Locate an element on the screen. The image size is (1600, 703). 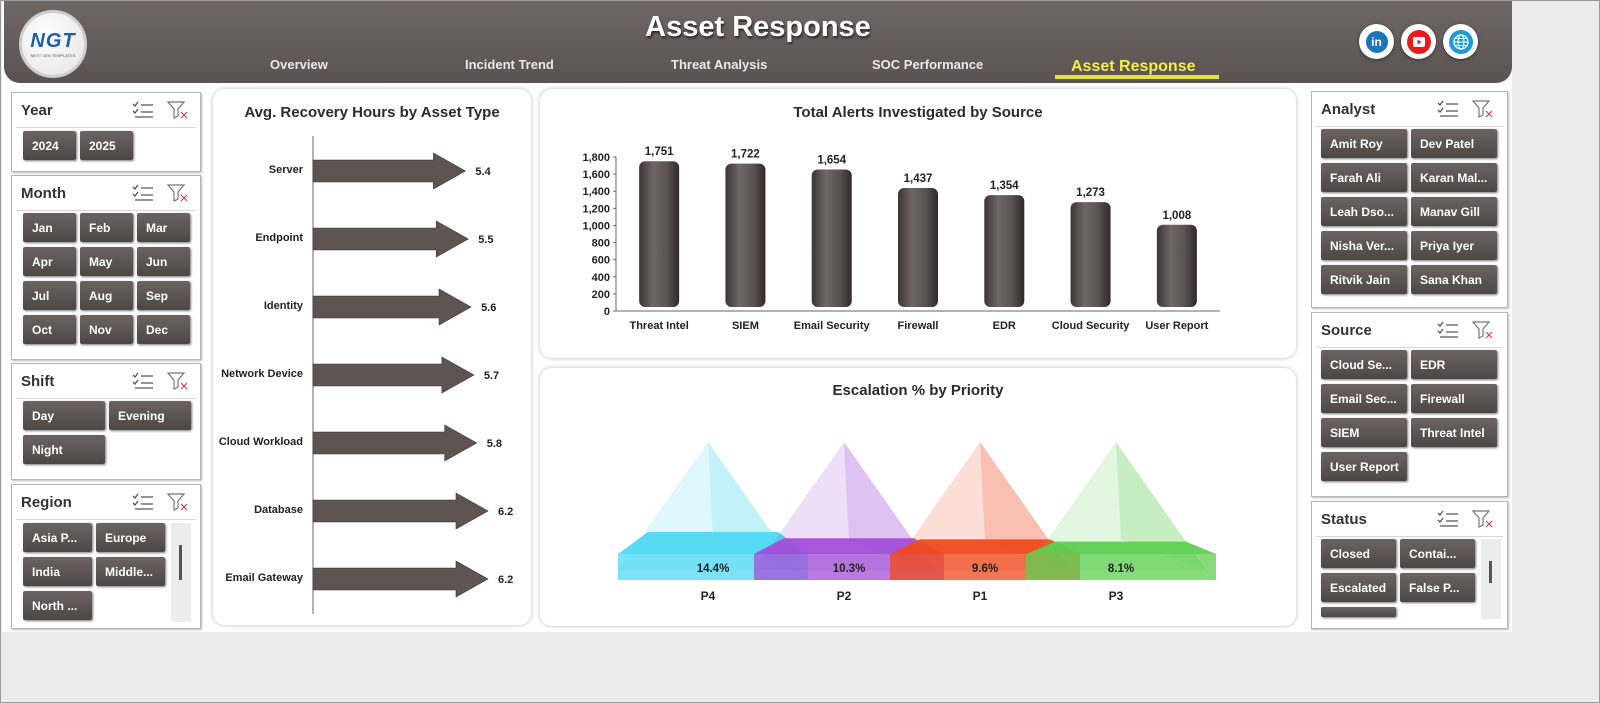
tab-asset-response: Asset Response is located at coordinates (1133, 67).